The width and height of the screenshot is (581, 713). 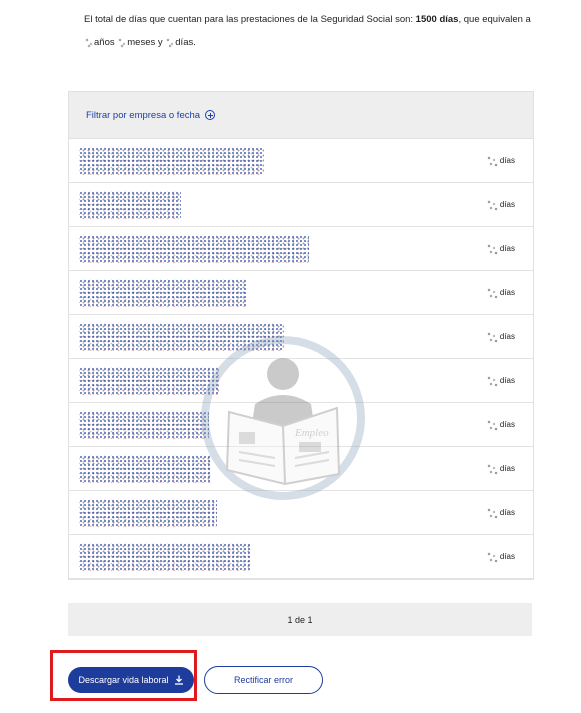 I want to click on redacted-months-value, so click(x=122, y=42).